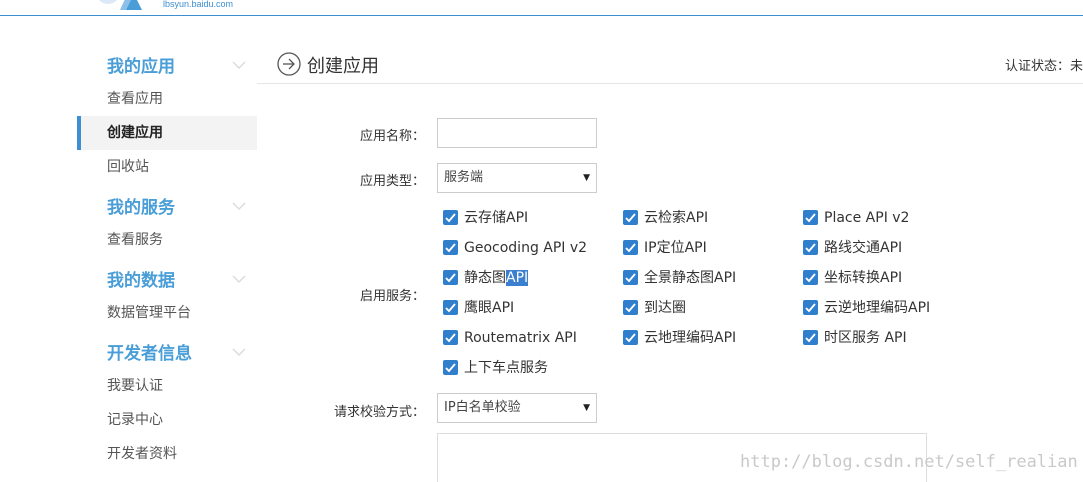 This screenshot has width=1083, height=482. I want to click on sidebar-item-data-platform: 数据管理平台, so click(167, 313).